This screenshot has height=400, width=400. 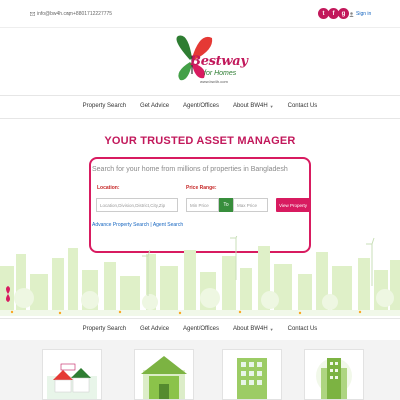 What do you see at coordinates (72, 381) in the screenshot?
I see `houses-icon` at bounding box center [72, 381].